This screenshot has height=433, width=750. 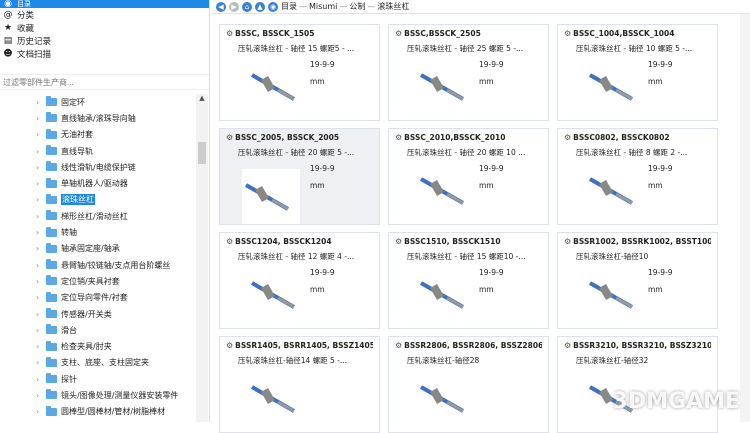 I want to click on tree-item: › 检查夹具/肘夹, so click(x=98, y=346).